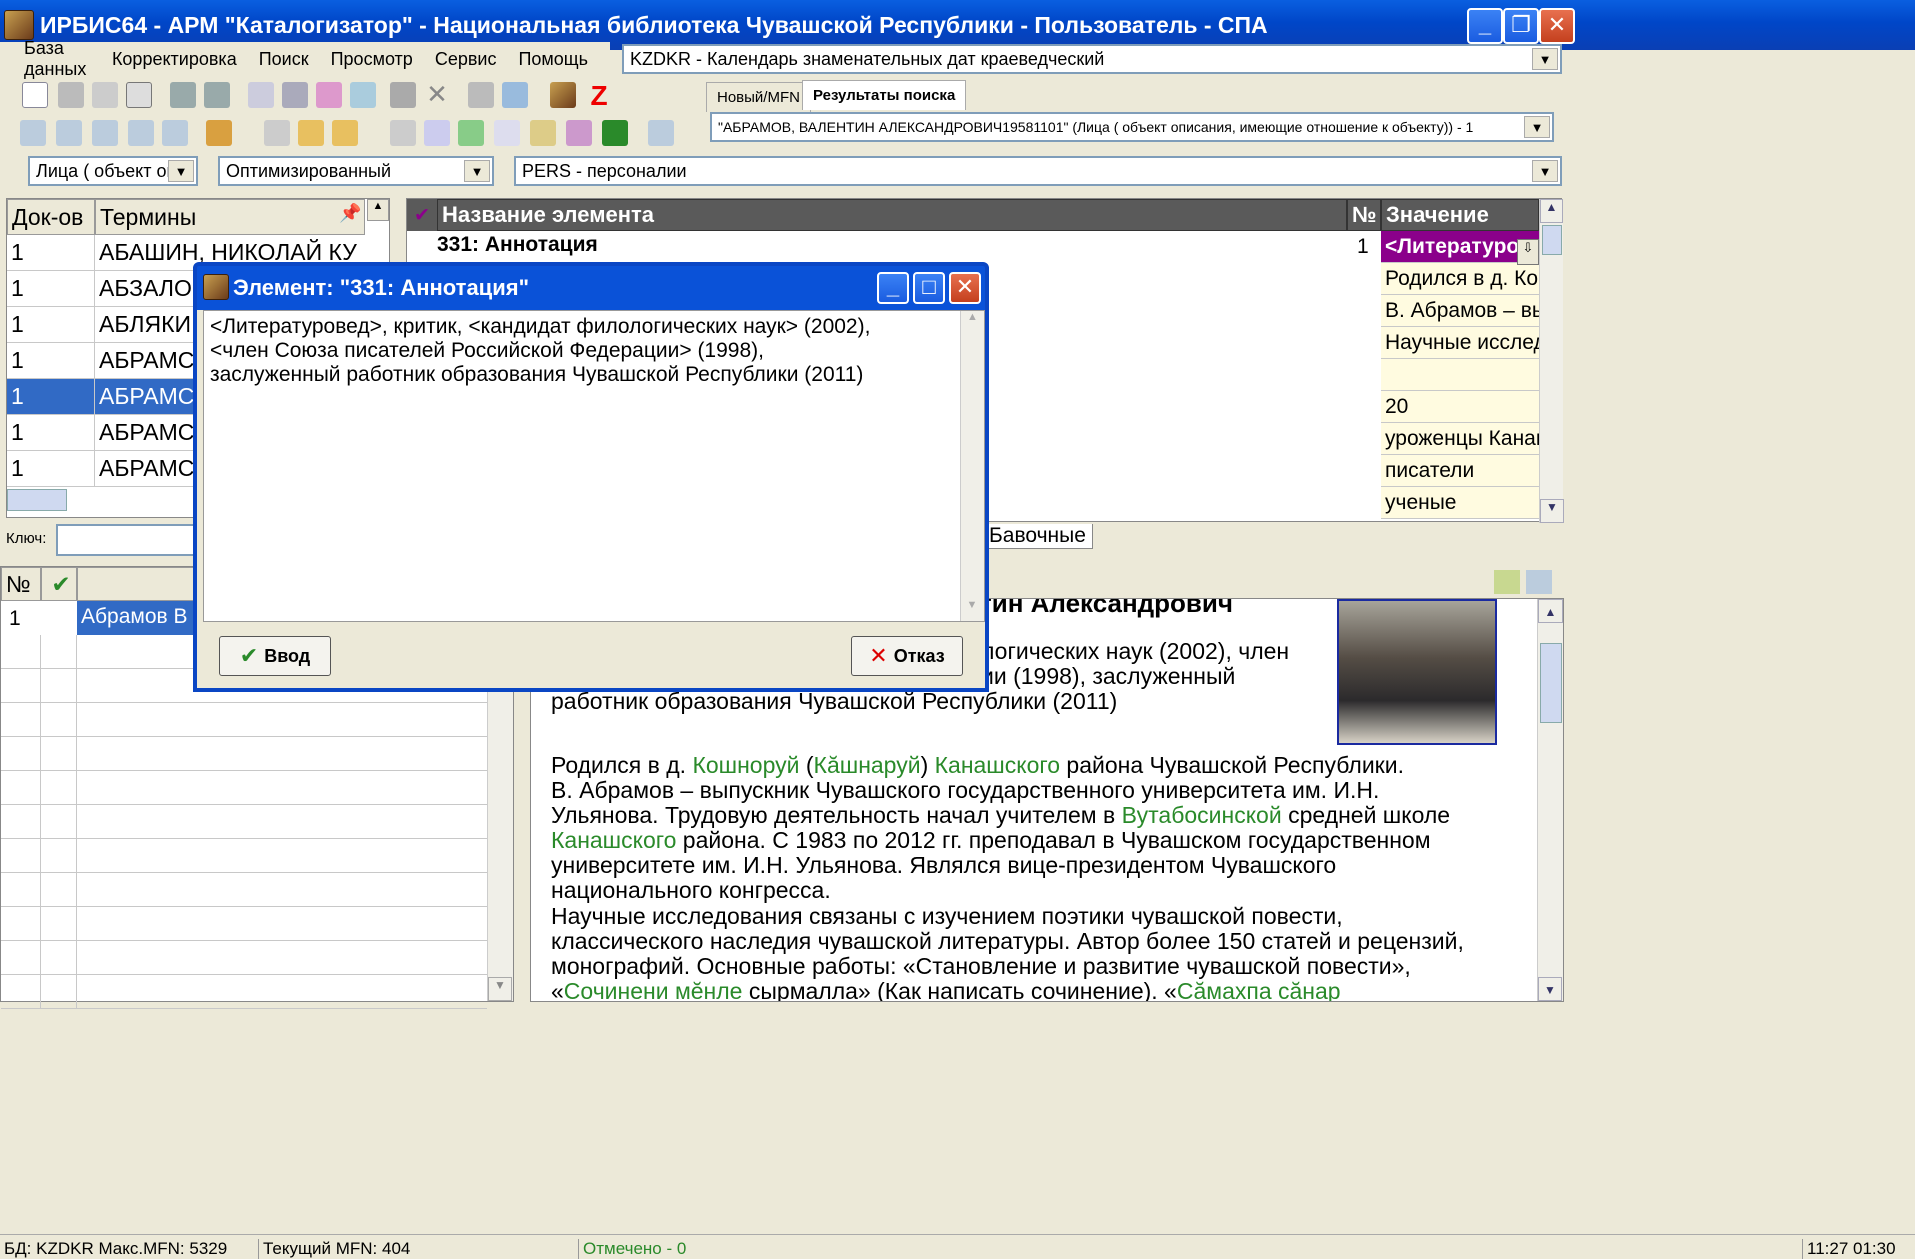 This screenshot has height=1259, width=1915. I want to click on field-value-row: уроженцы Канашского района, so click(1460, 439).